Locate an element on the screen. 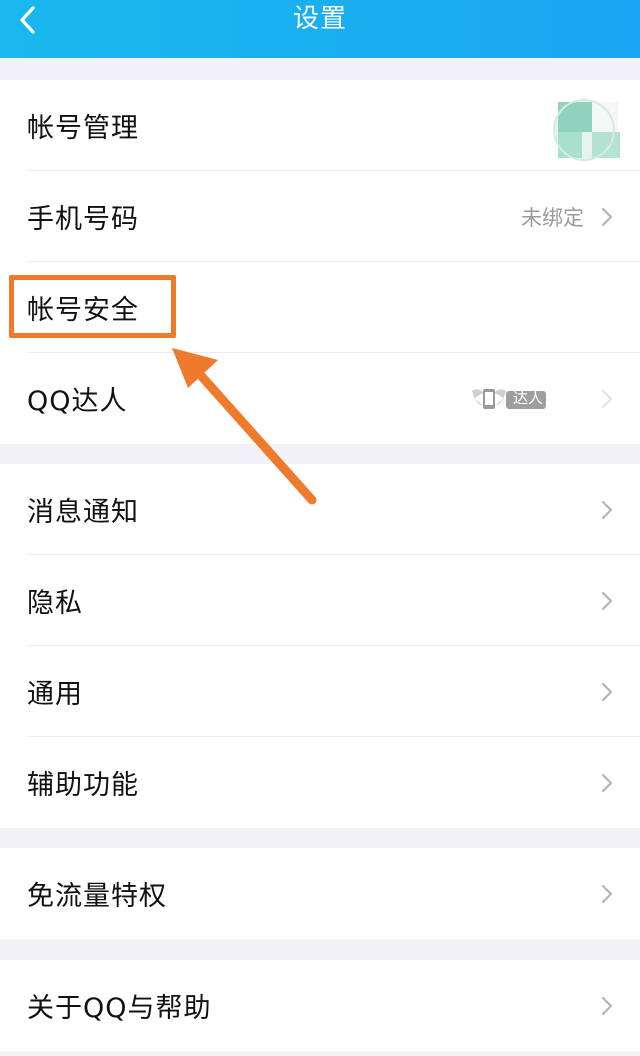 The image size is (640, 1056). settings-item-label: QQ达人 is located at coordinates (77, 401).